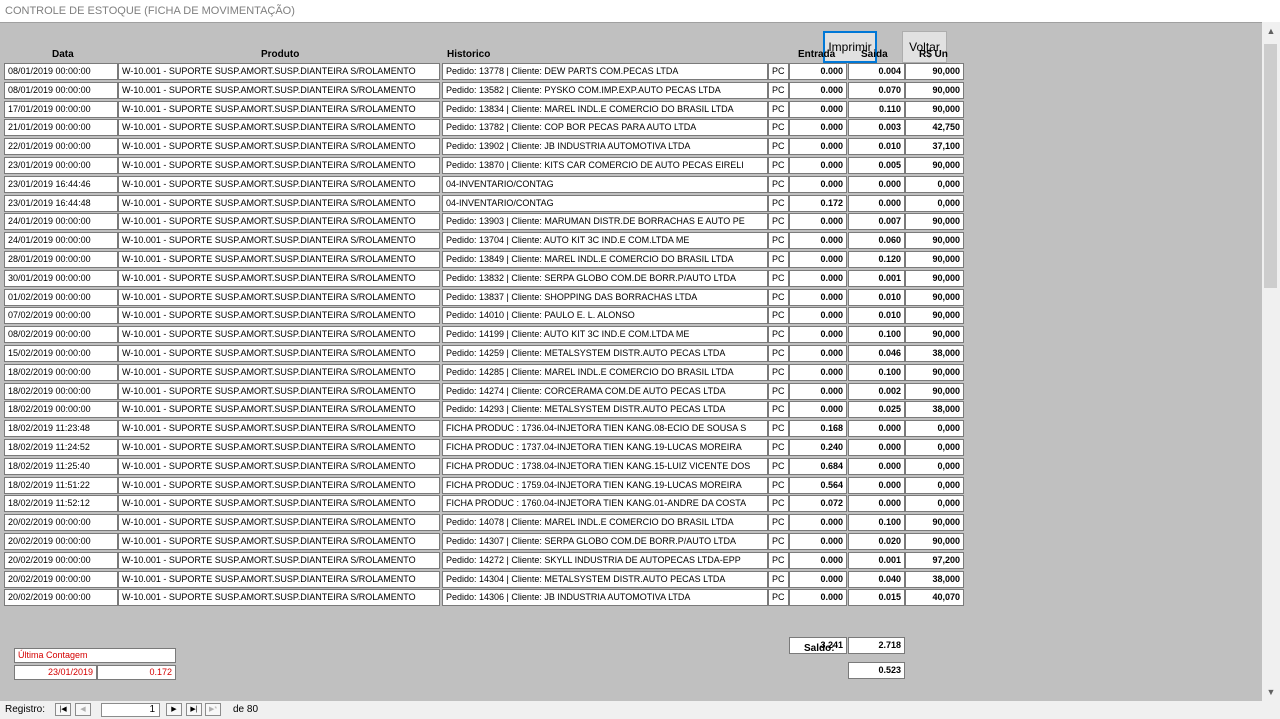  What do you see at coordinates (818, 447) in the screenshot?
I see `cell-entrada: 0.240` at bounding box center [818, 447].